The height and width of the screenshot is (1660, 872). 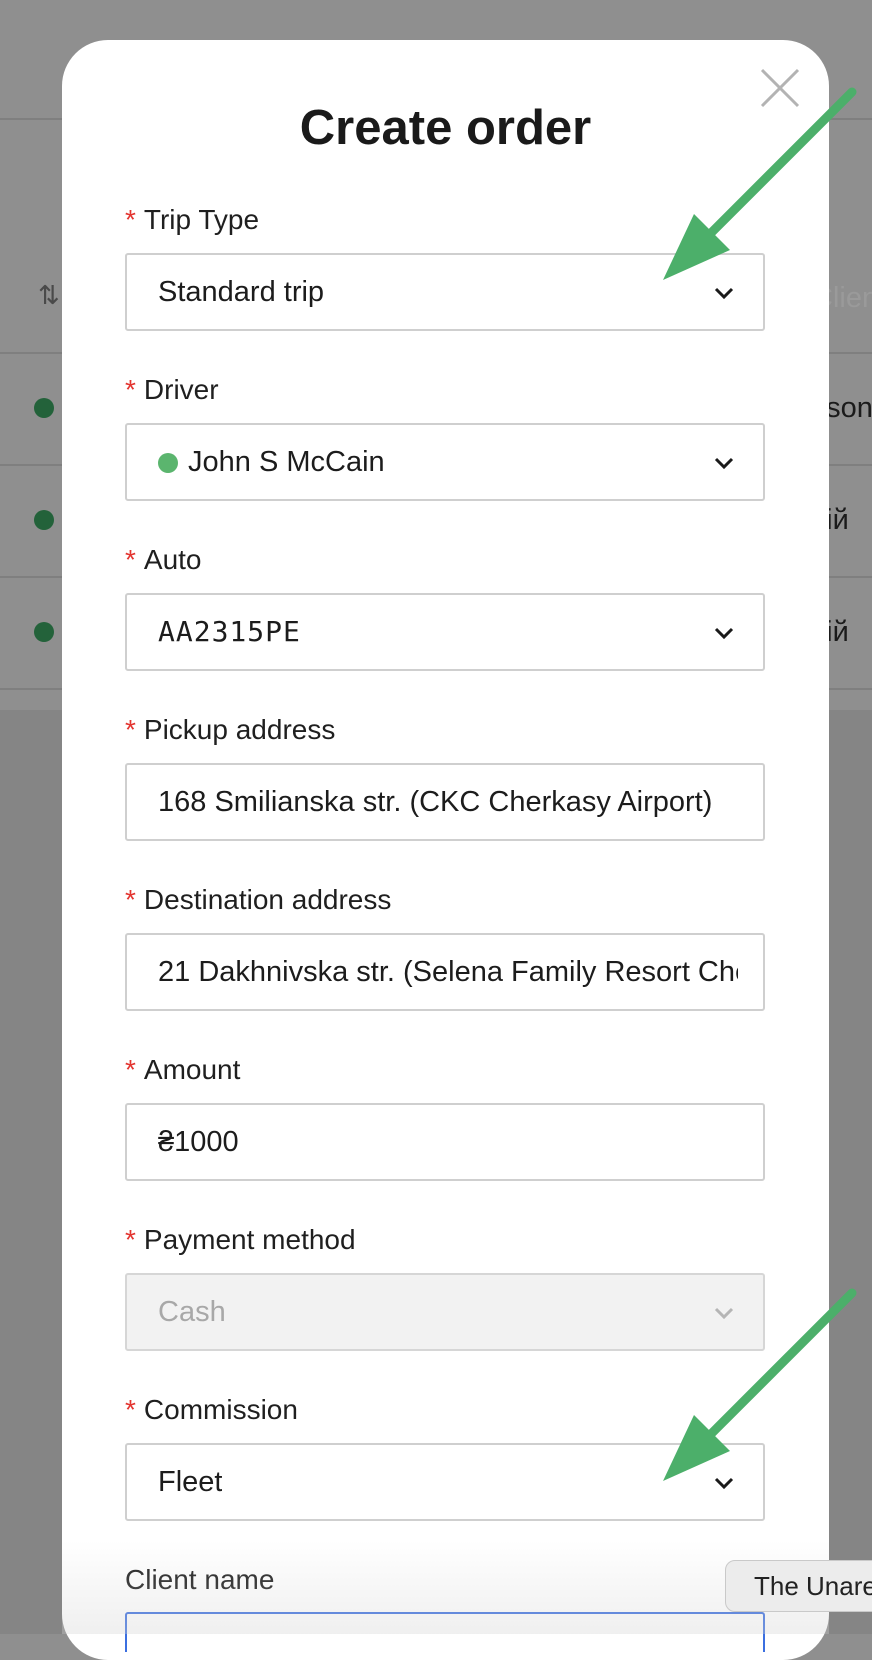 What do you see at coordinates (211, 1409) in the screenshot?
I see `commission-label: * Commission` at bounding box center [211, 1409].